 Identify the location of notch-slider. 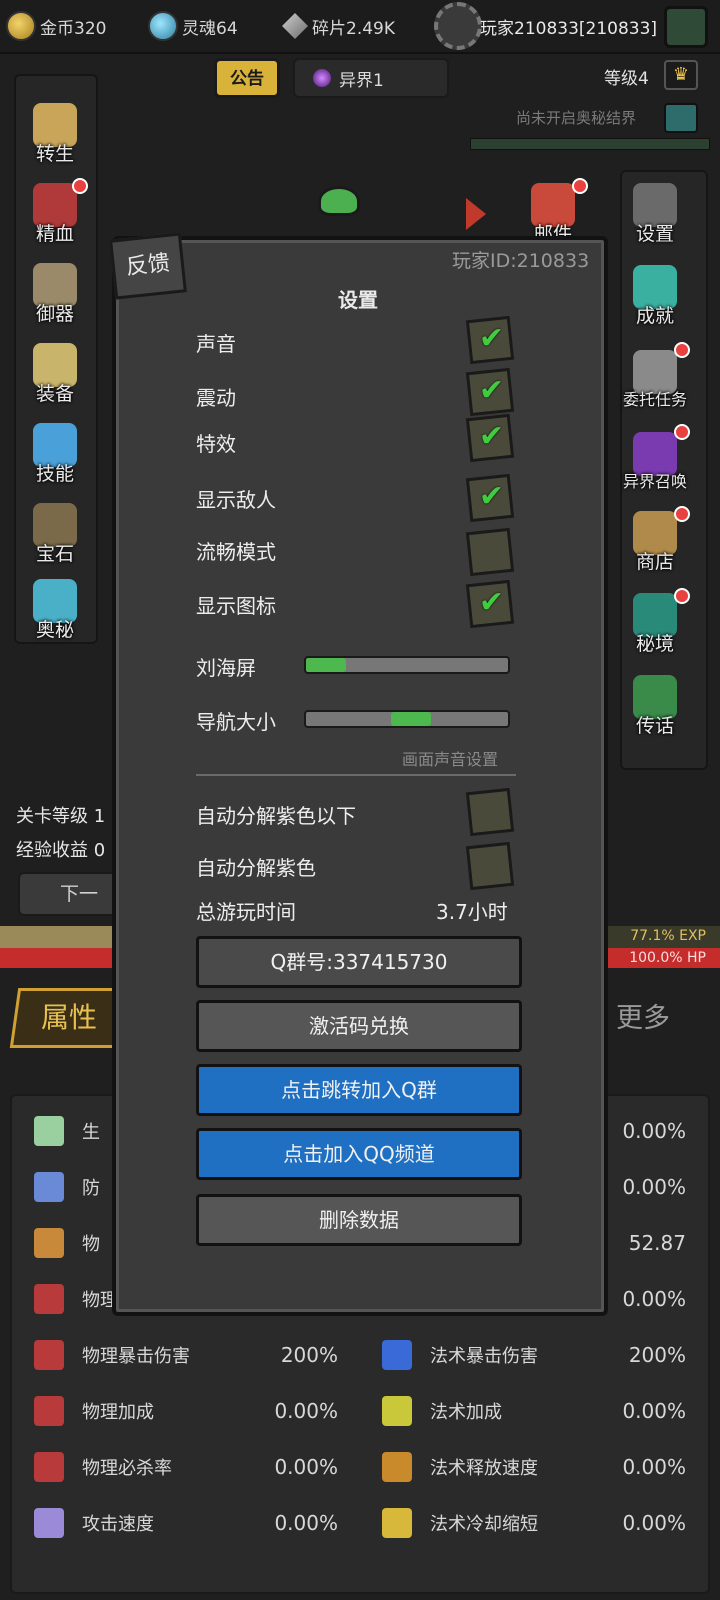
(407, 665).